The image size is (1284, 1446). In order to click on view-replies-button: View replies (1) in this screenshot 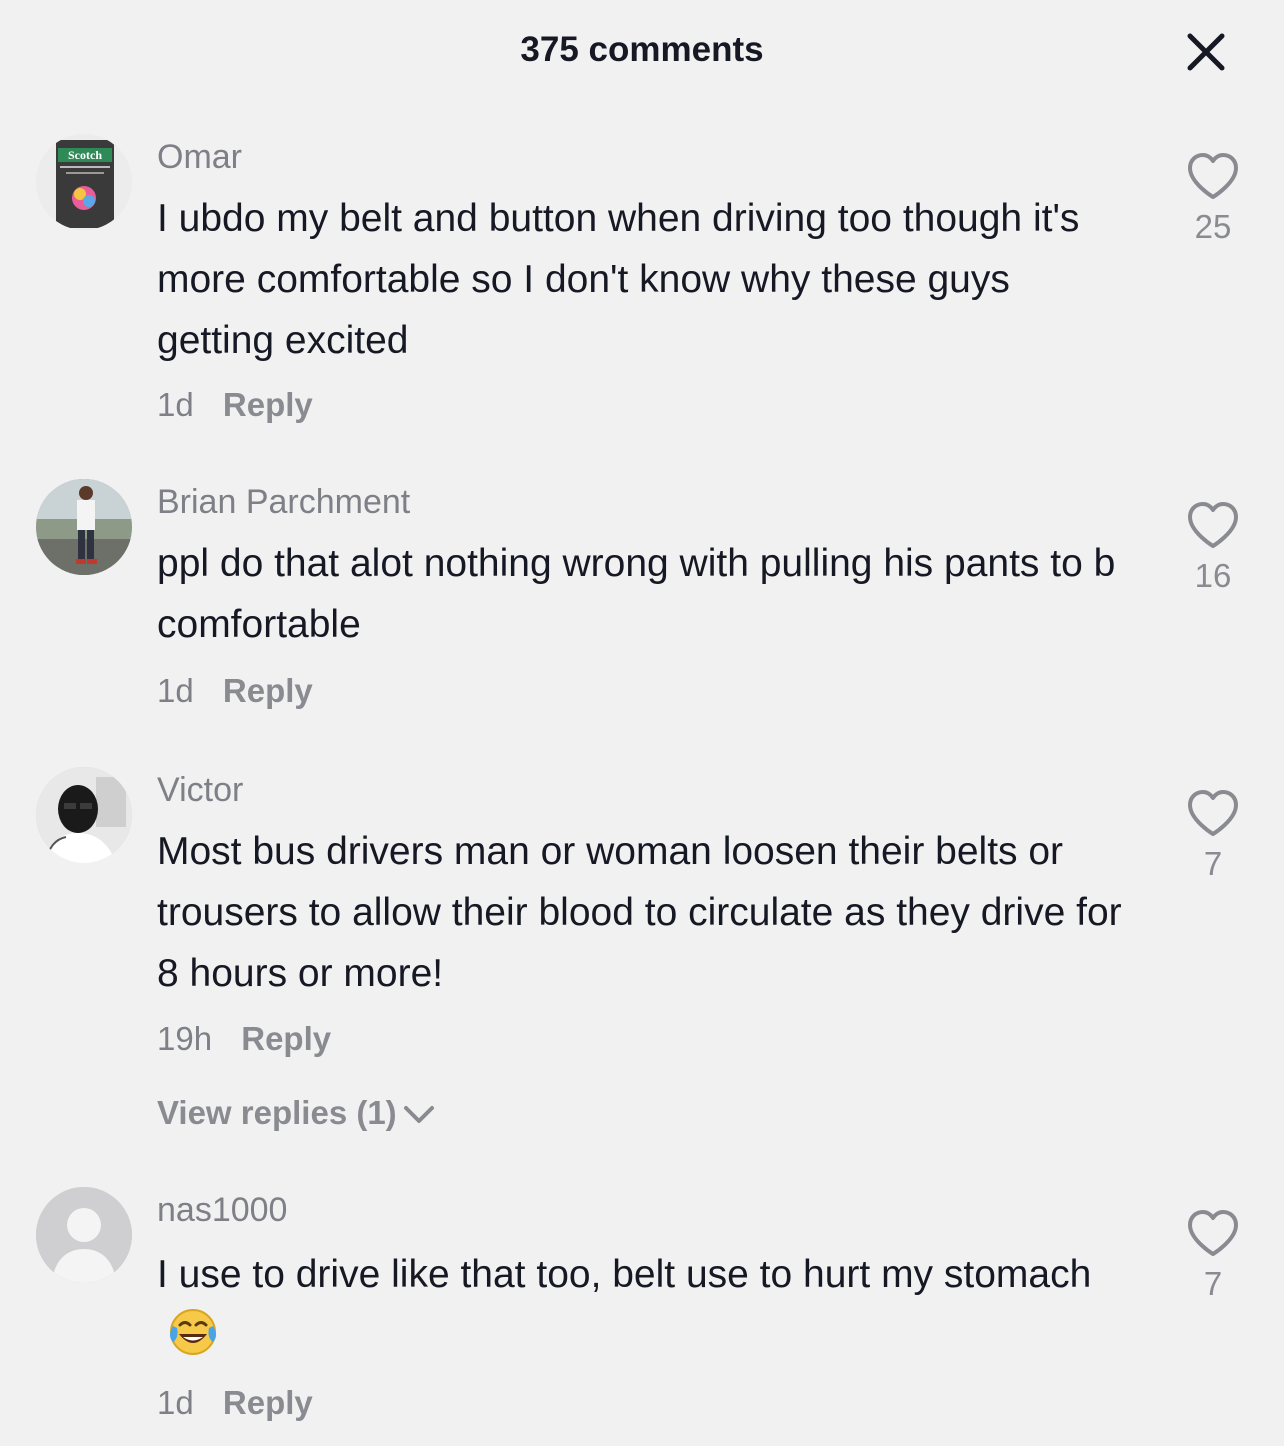, I will do `click(296, 1113)`.